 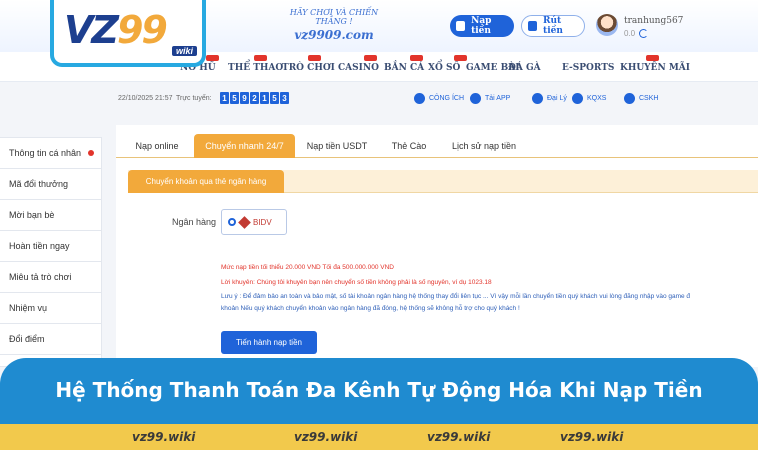 What do you see at coordinates (244, 146) in the screenshot?
I see `deposit-tab: Chuyển nhanh 24/7` at bounding box center [244, 146].